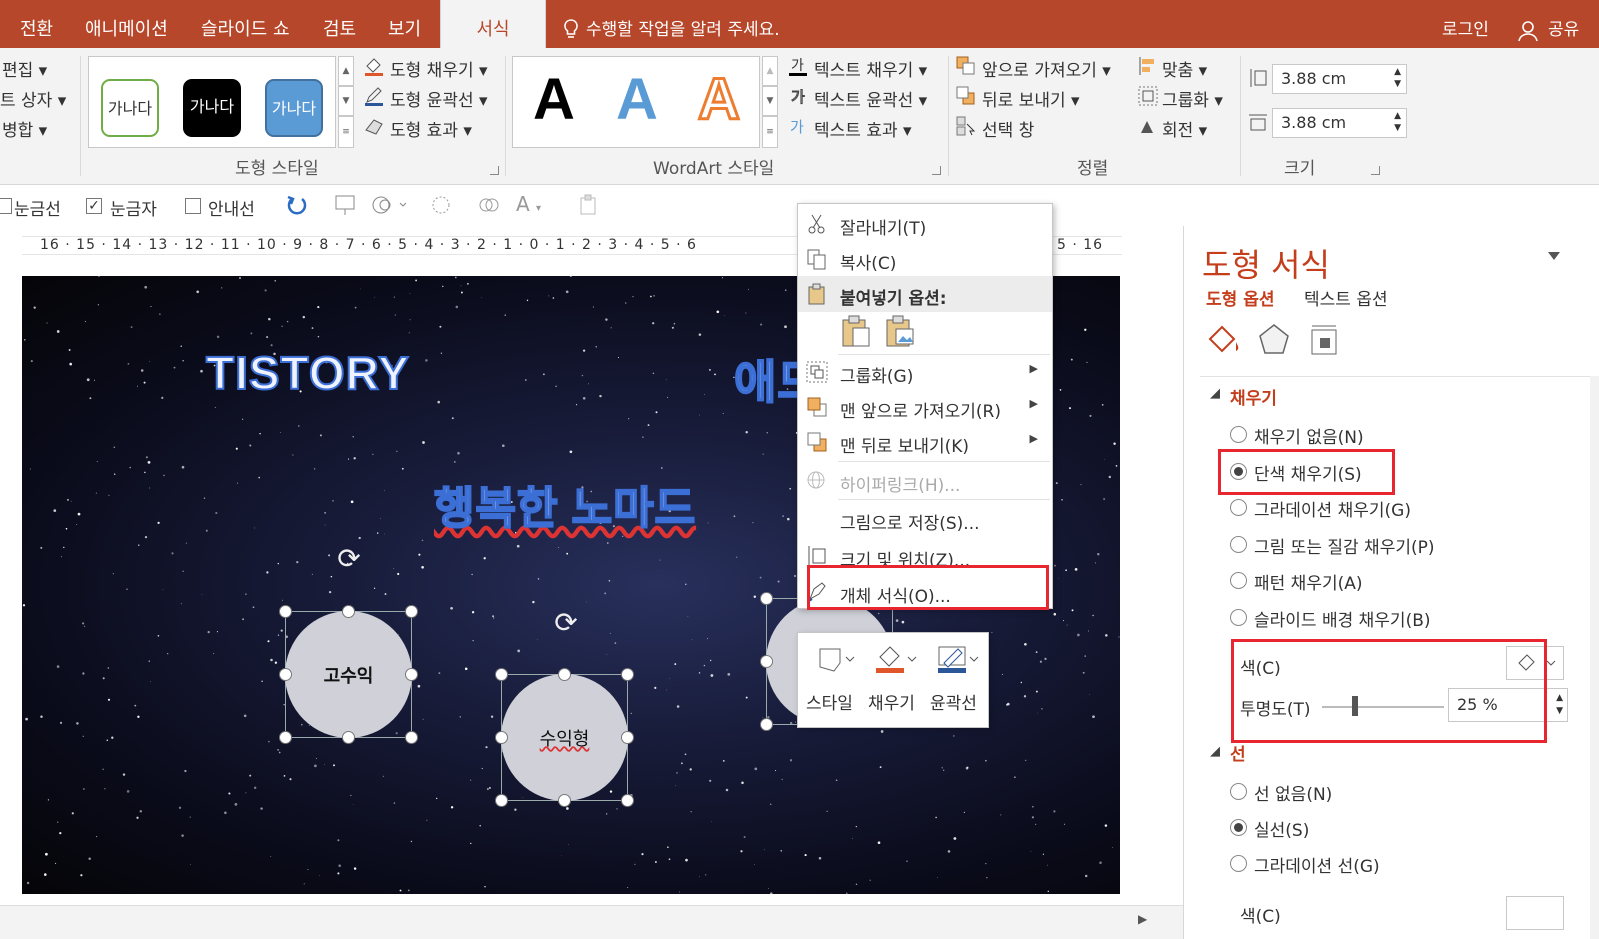  What do you see at coordinates (1238, 863) in the screenshot?
I see `radio-gradient-line` at bounding box center [1238, 863].